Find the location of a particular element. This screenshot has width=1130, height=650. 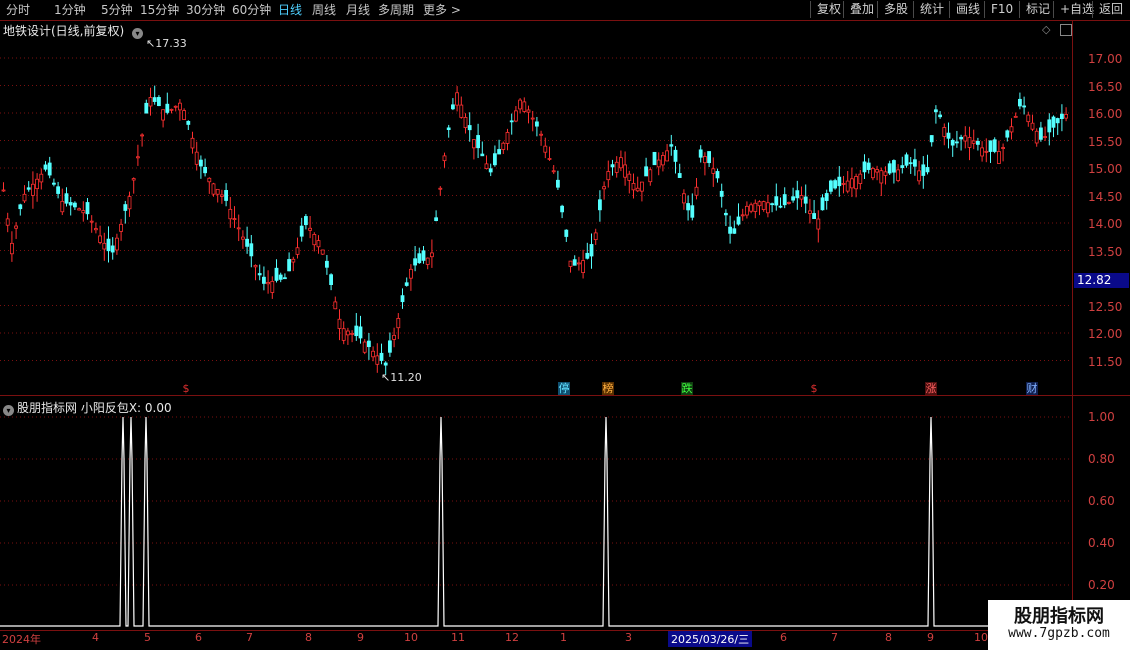

period-tab-daily: 日线 is located at coordinates (290, 10).